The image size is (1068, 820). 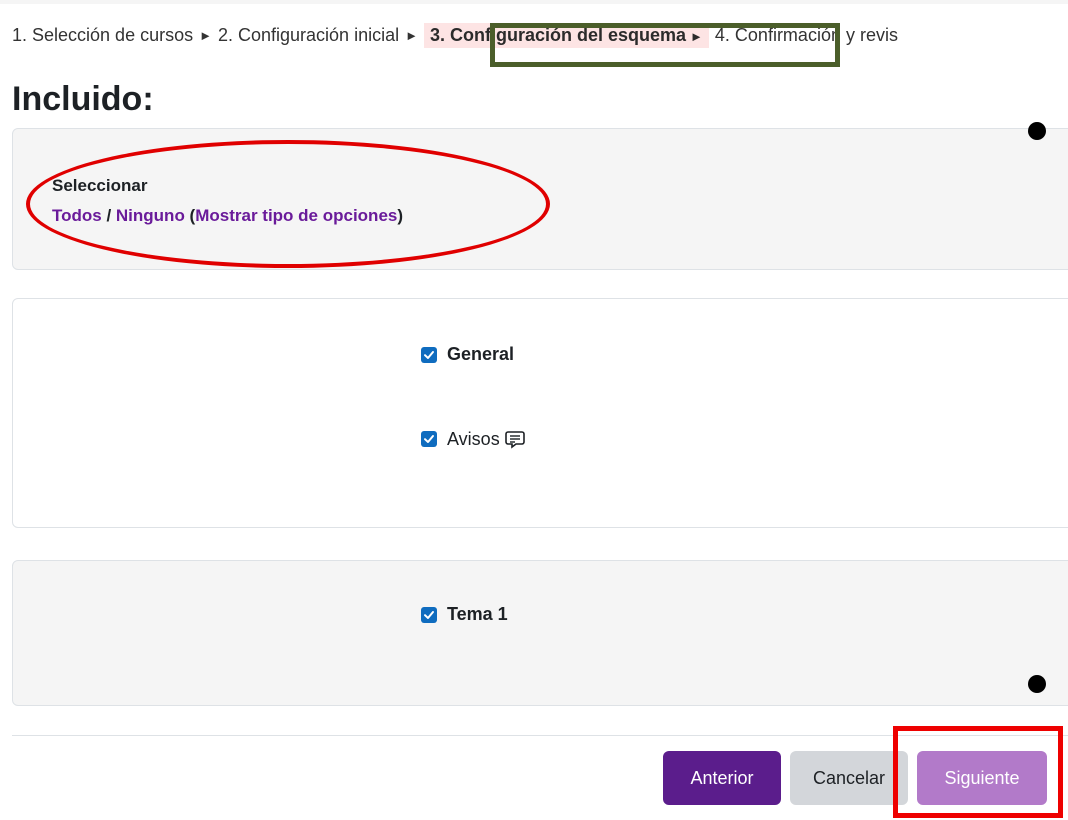 What do you see at coordinates (849, 778) in the screenshot?
I see `cancel-button: Cancelar` at bounding box center [849, 778].